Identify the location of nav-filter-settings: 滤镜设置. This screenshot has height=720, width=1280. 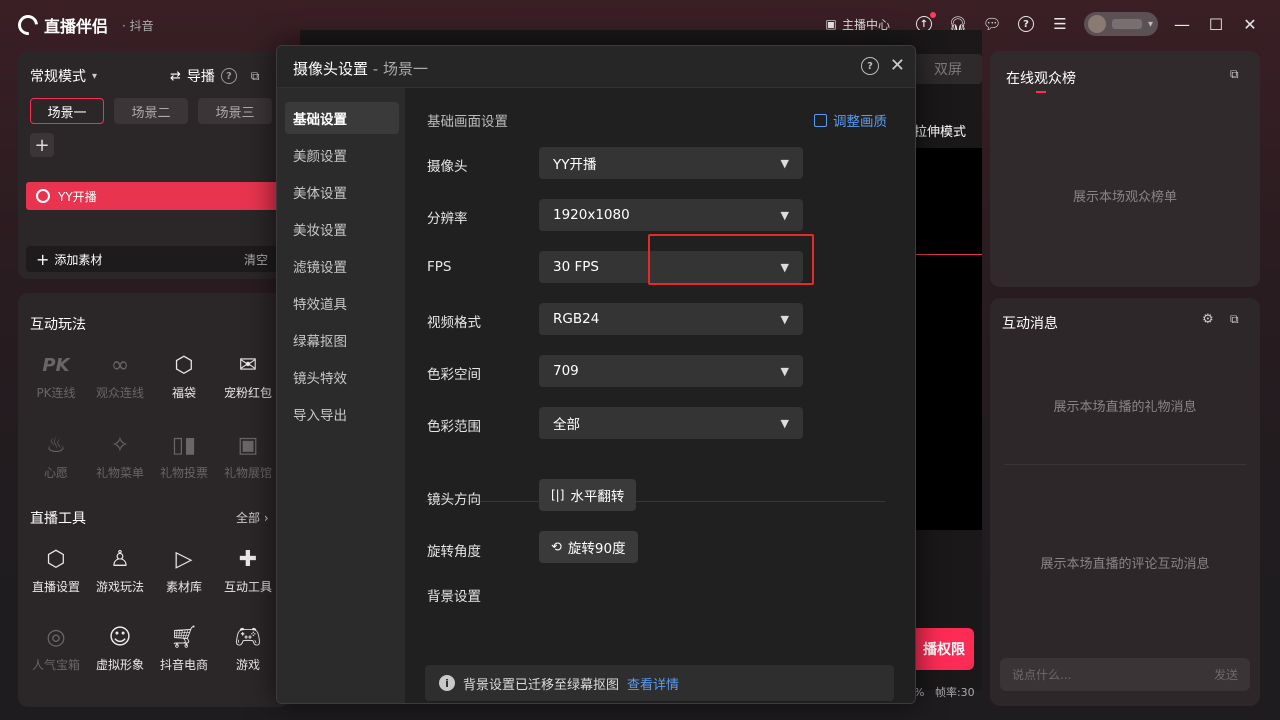
(342, 266).